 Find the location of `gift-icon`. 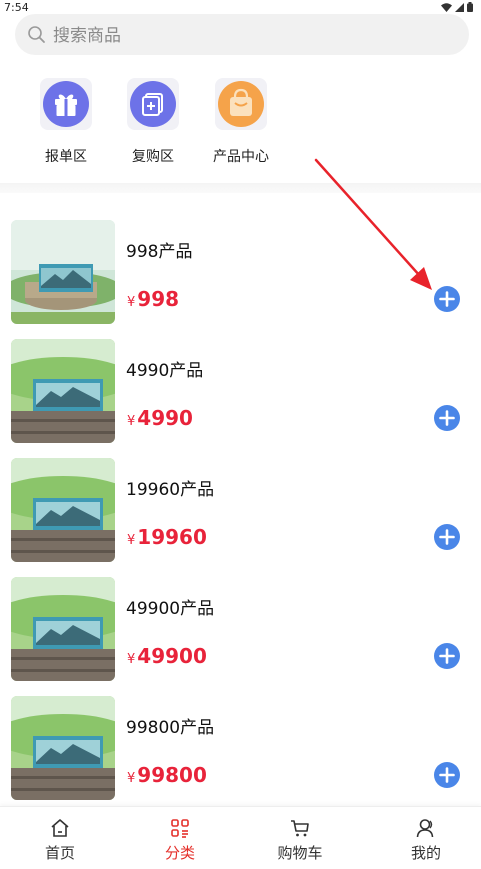

gift-icon is located at coordinates (66, 104).